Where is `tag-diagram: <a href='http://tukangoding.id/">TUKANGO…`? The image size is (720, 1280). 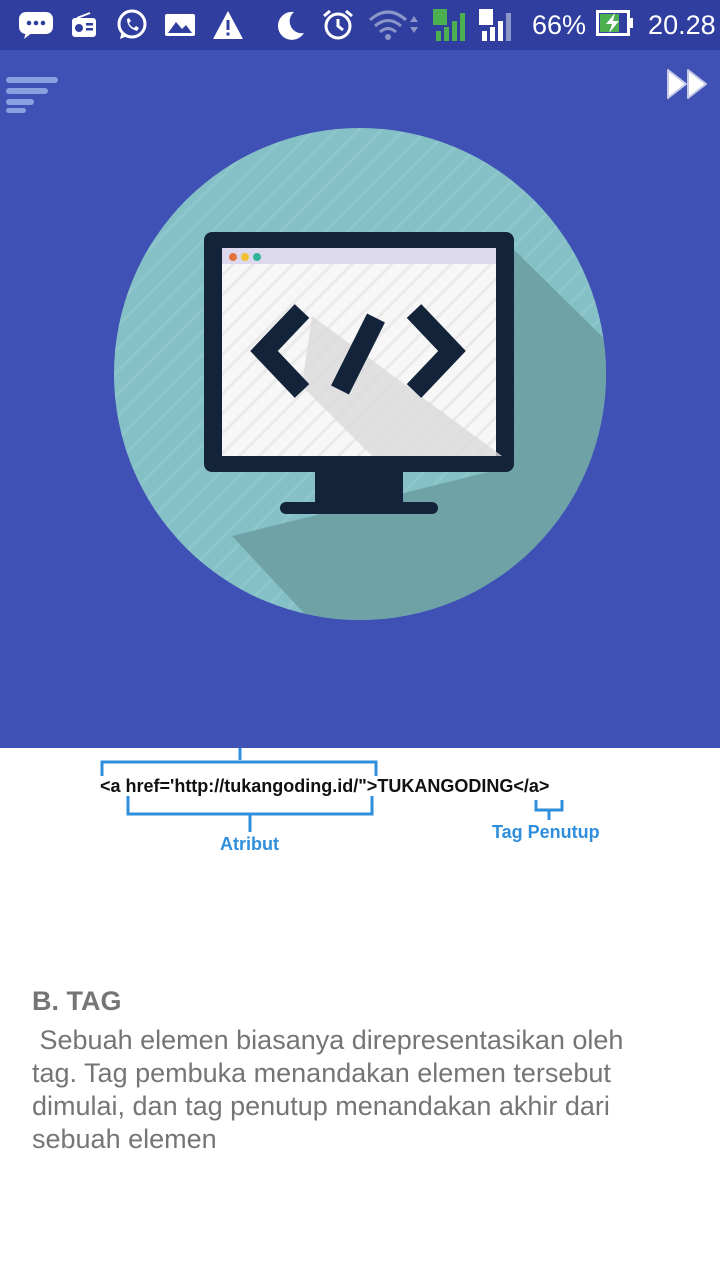
tag-diagram: <a href='http://tukangoding.id/">TUKANGO… is located at coordinates (356, 808).